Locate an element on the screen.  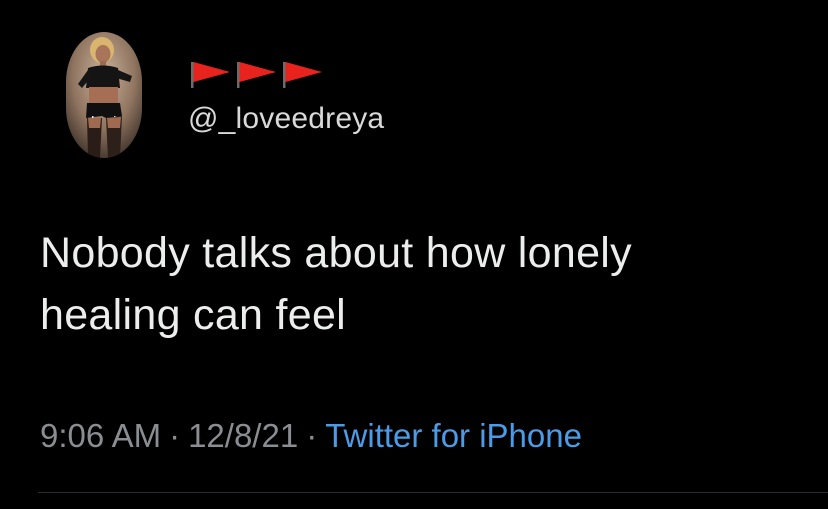
display-name is located at coordinates (258, 73).